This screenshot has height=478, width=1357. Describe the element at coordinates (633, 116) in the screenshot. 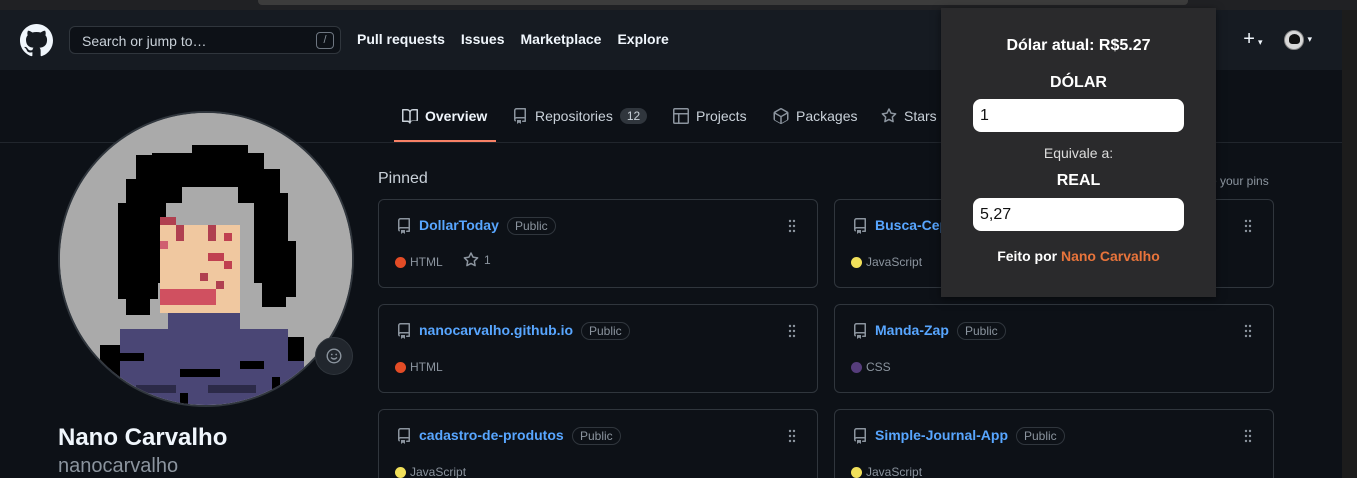

I see `repositories-count-badge: 12` at that location.